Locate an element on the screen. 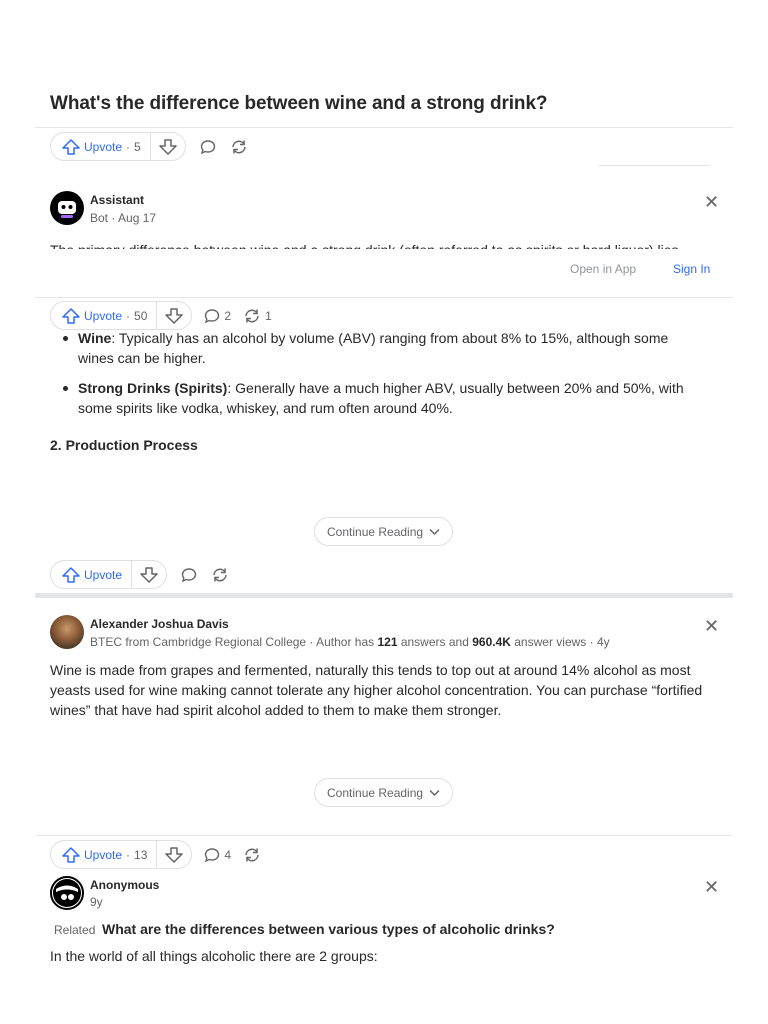  comment-count: 2 is located at coordinates (228, 315).